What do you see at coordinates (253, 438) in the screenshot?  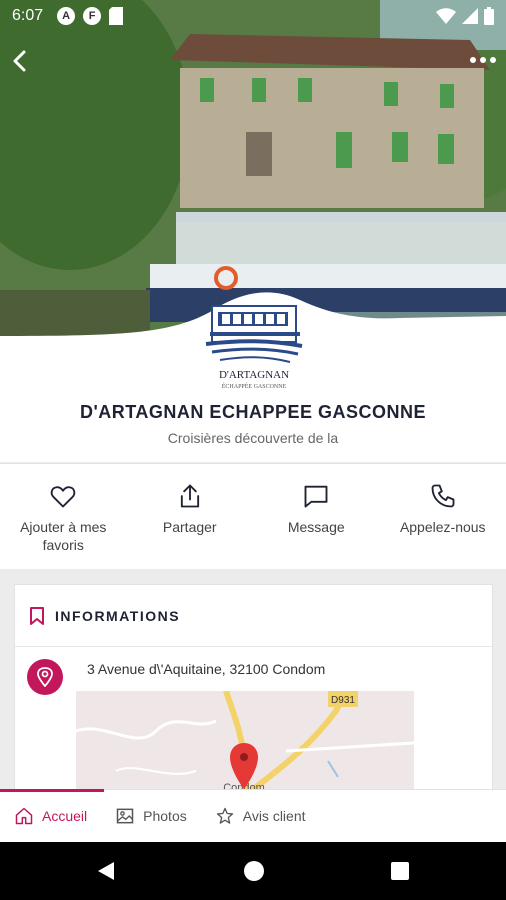 I see `business-subtitle: Croisières découverte de la` at bounding box center [253, 438].